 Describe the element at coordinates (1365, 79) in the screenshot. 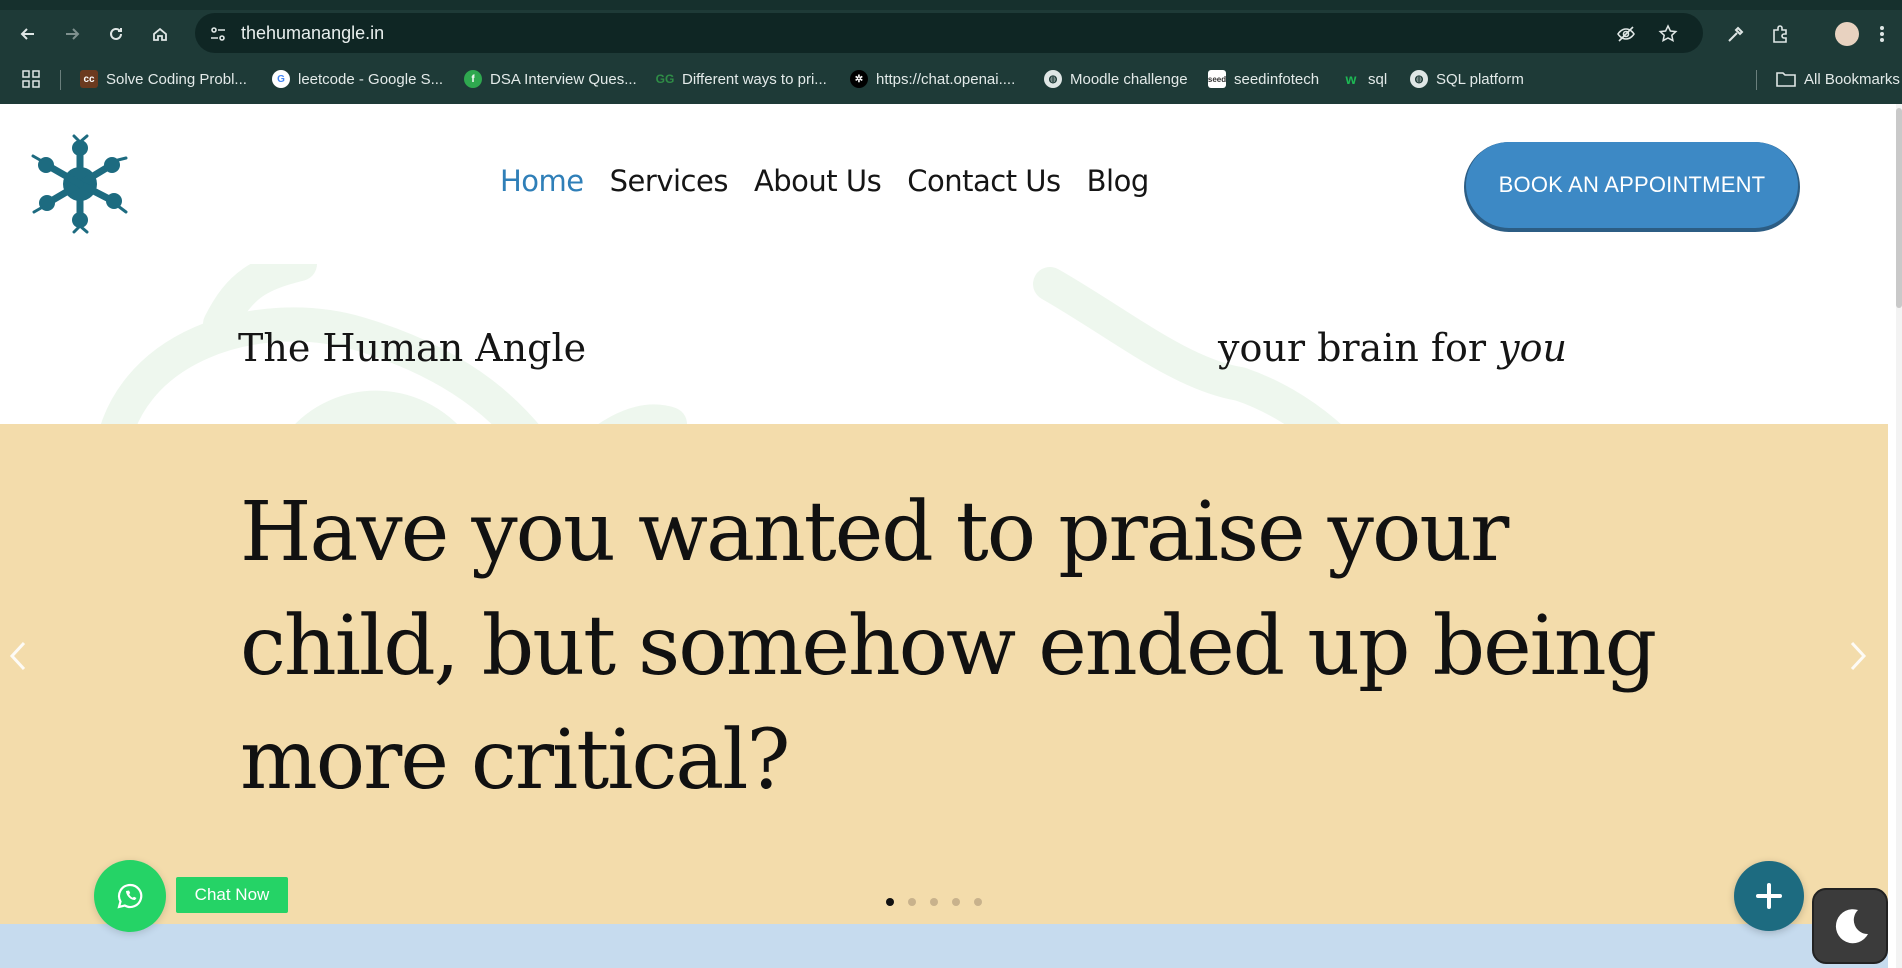

I see `bookmark-item: w sql` at that location.